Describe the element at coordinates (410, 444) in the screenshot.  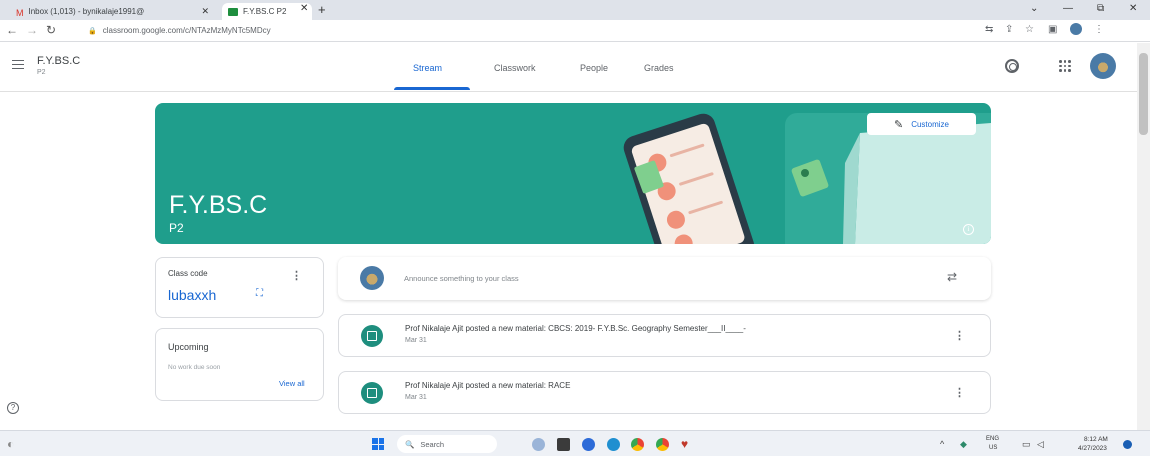
I see `search-icon: 🔍` at that location.